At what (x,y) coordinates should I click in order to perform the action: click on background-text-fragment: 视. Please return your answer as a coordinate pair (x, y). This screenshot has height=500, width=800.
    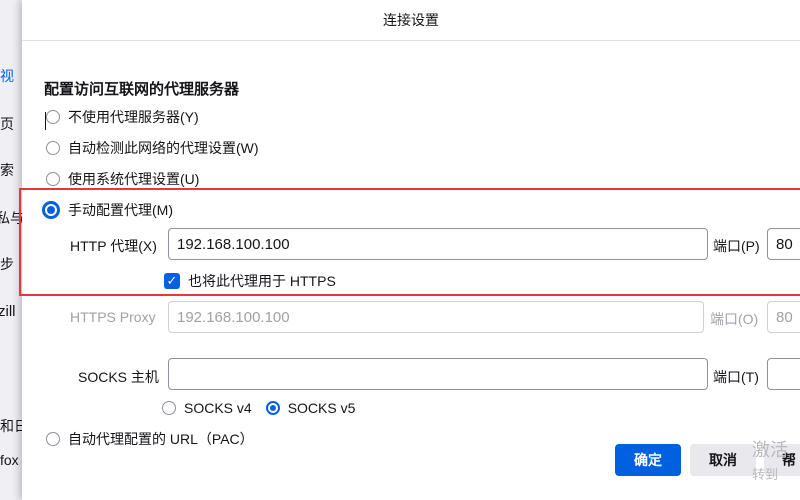
    Looking at the image, I should click on (7, 76).